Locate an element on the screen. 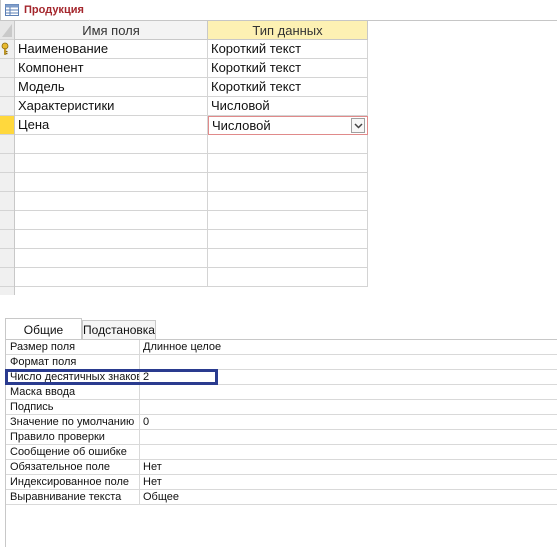 Image resolution: width=557 pixels, height=547 pixels. tab-general: Общие is located at coordinates (43, 329).